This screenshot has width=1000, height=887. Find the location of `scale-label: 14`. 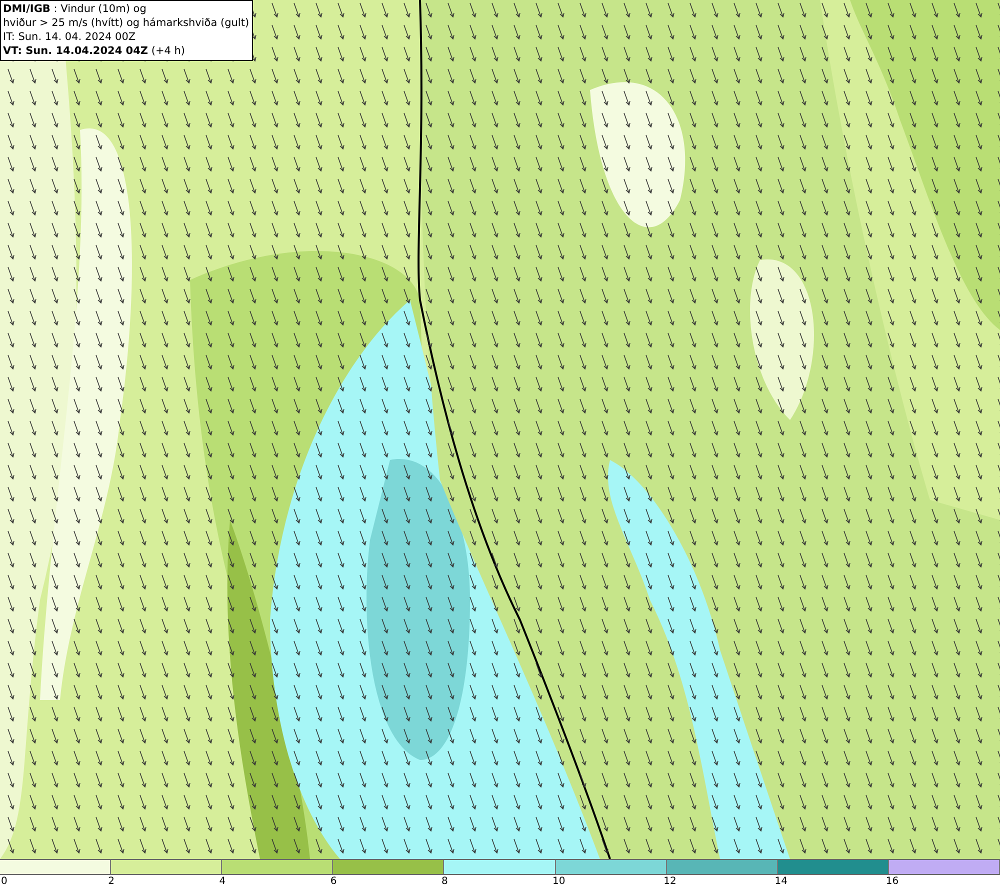

scale-label: 14 is located at coordinates (781, 881).